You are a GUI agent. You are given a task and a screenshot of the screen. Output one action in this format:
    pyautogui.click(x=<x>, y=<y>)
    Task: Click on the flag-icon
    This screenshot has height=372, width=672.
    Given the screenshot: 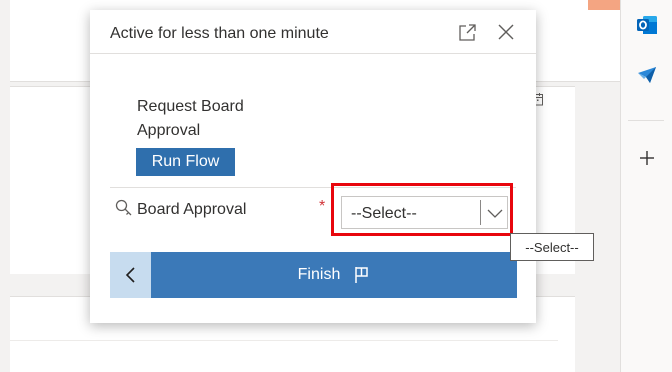 What is the action you would take?
    pyautogui.click(x=362, y=275)
    